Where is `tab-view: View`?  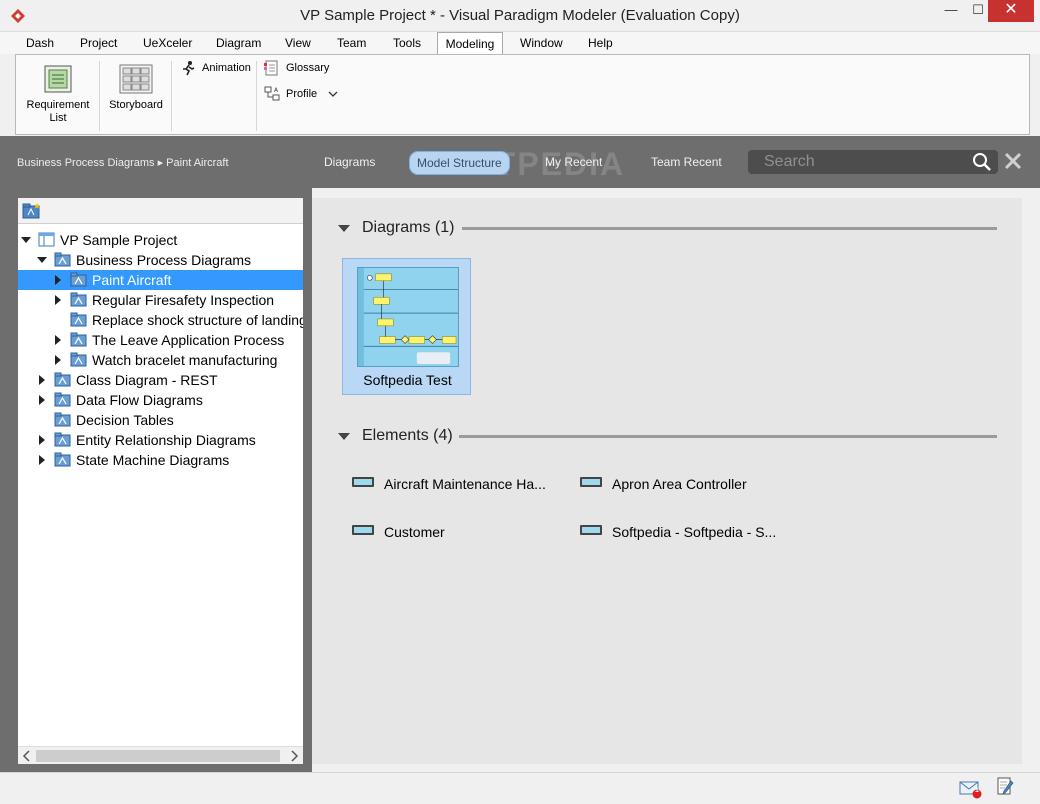
tab-view: View is located at coordinates (298, 43).